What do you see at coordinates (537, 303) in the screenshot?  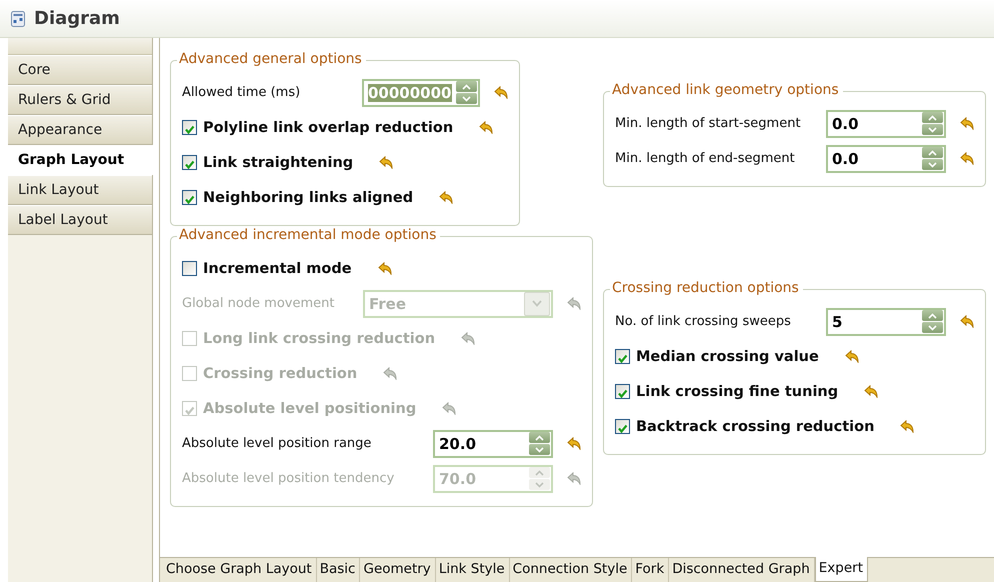 I see `caret-icon` at bounding box center [537, 303].